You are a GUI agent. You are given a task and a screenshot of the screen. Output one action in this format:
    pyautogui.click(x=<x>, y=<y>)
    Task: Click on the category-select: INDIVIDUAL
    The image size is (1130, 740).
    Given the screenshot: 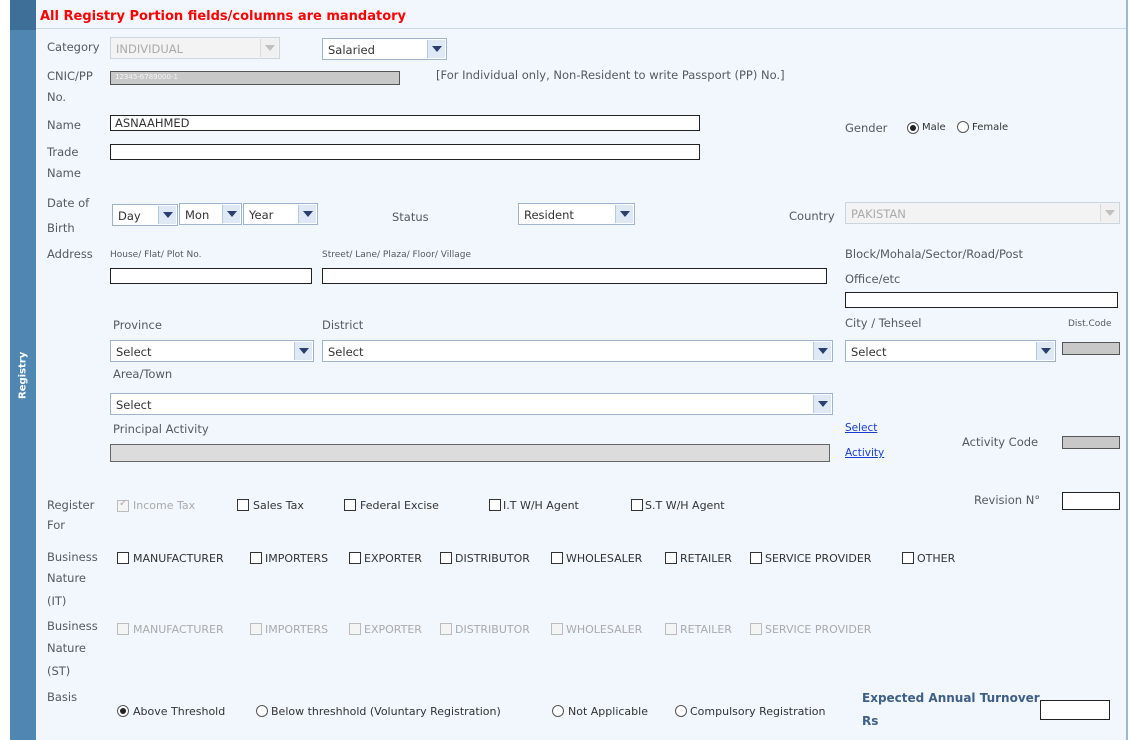 What is the action you would take?
    pyautogui.click(x=195, y=48)
    